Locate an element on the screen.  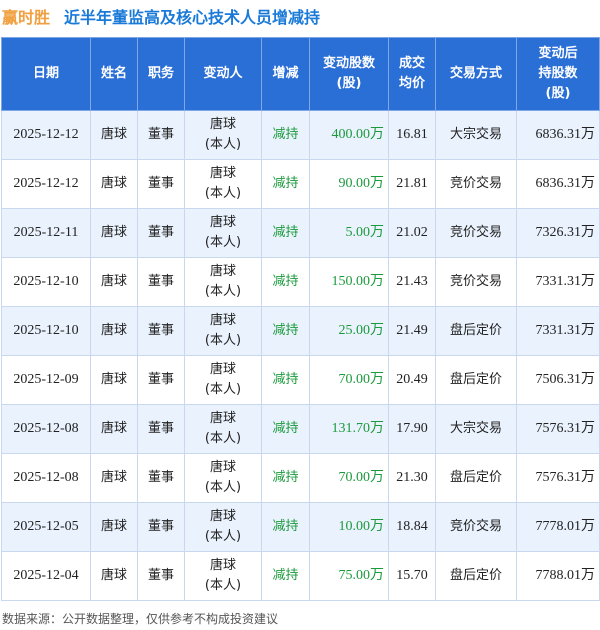
header-col-trade-method: 交易方式 is located at coordinates (476, 74).